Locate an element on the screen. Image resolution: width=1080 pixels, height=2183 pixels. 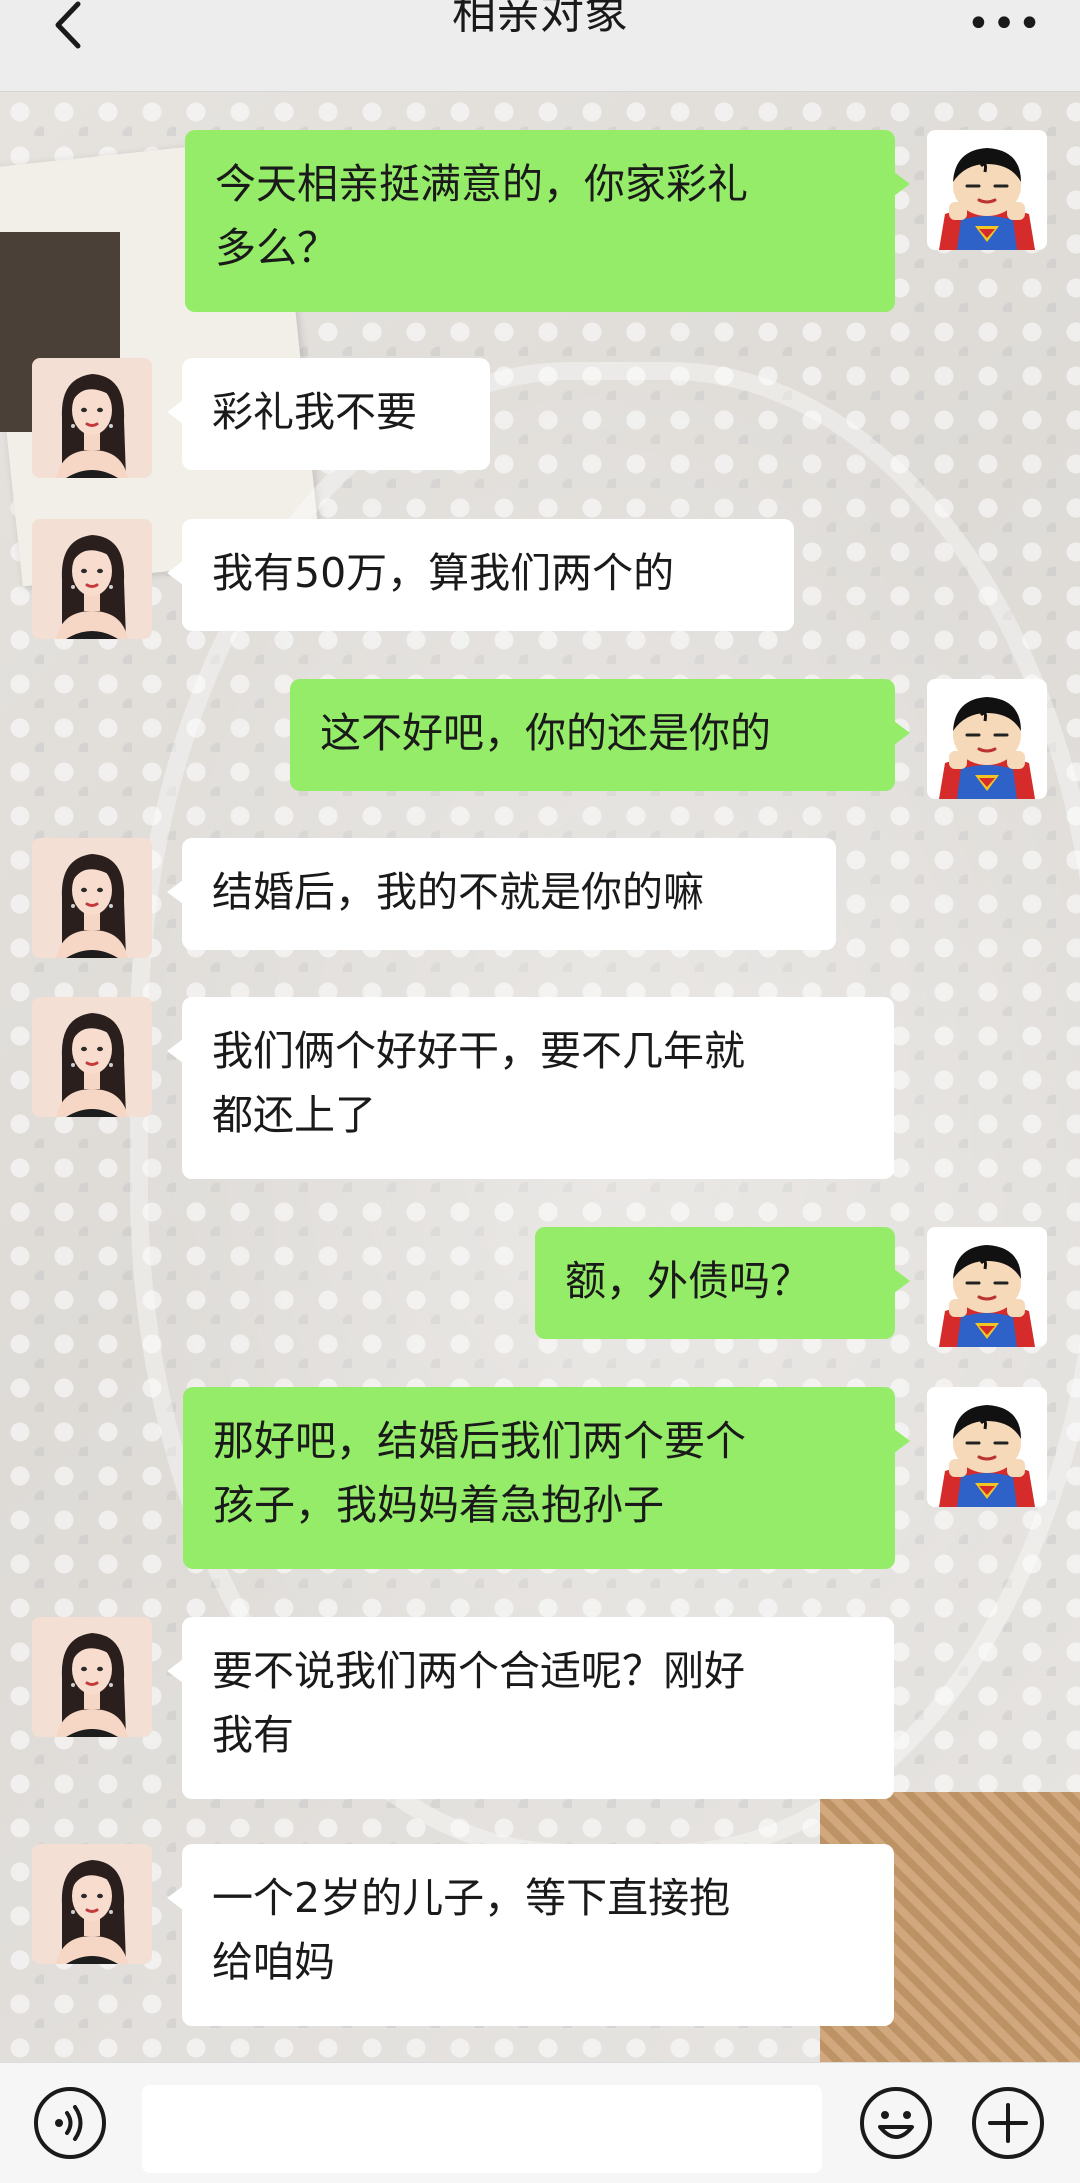
message-text-line: 彩礼我不要 is located at coordinates (314, 412).